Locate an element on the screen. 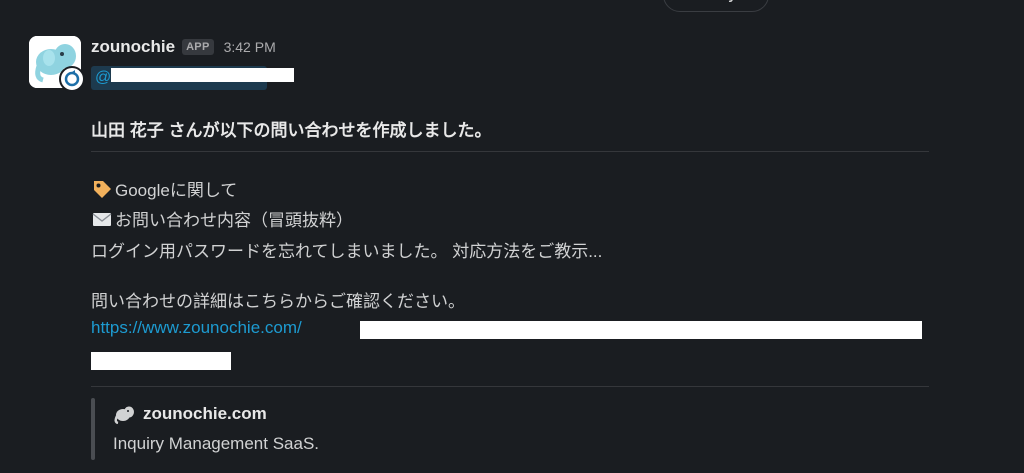 The height and width of the screenshot is (473, 1024). message-header: zounochie APP 3:42 PM is located at coordinates (183, 47).